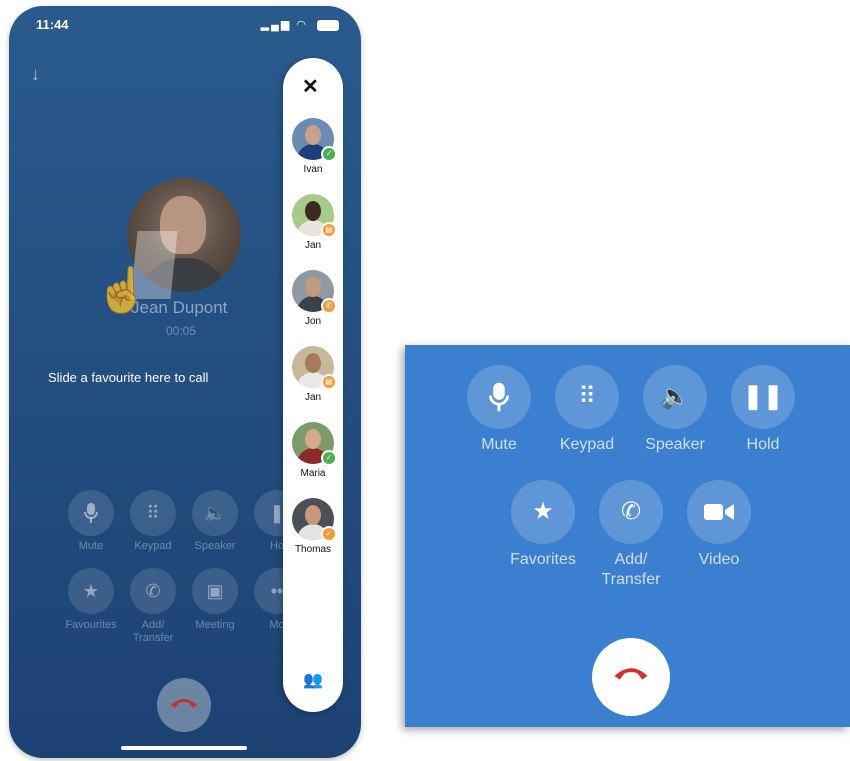  Describe the element at coordinates (314, 526) in the screenshot. I see `favourite-contact: ✓ Thomas` at that location.